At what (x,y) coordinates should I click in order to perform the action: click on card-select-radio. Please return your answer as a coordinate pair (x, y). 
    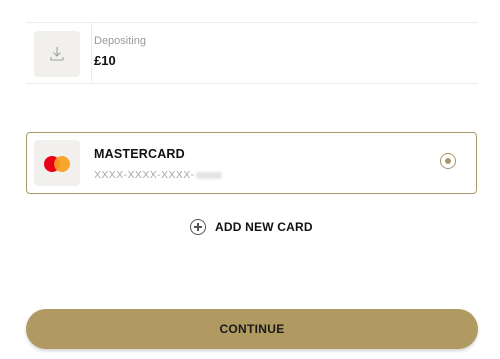
    Looking at the image, I should click on (448, 161).